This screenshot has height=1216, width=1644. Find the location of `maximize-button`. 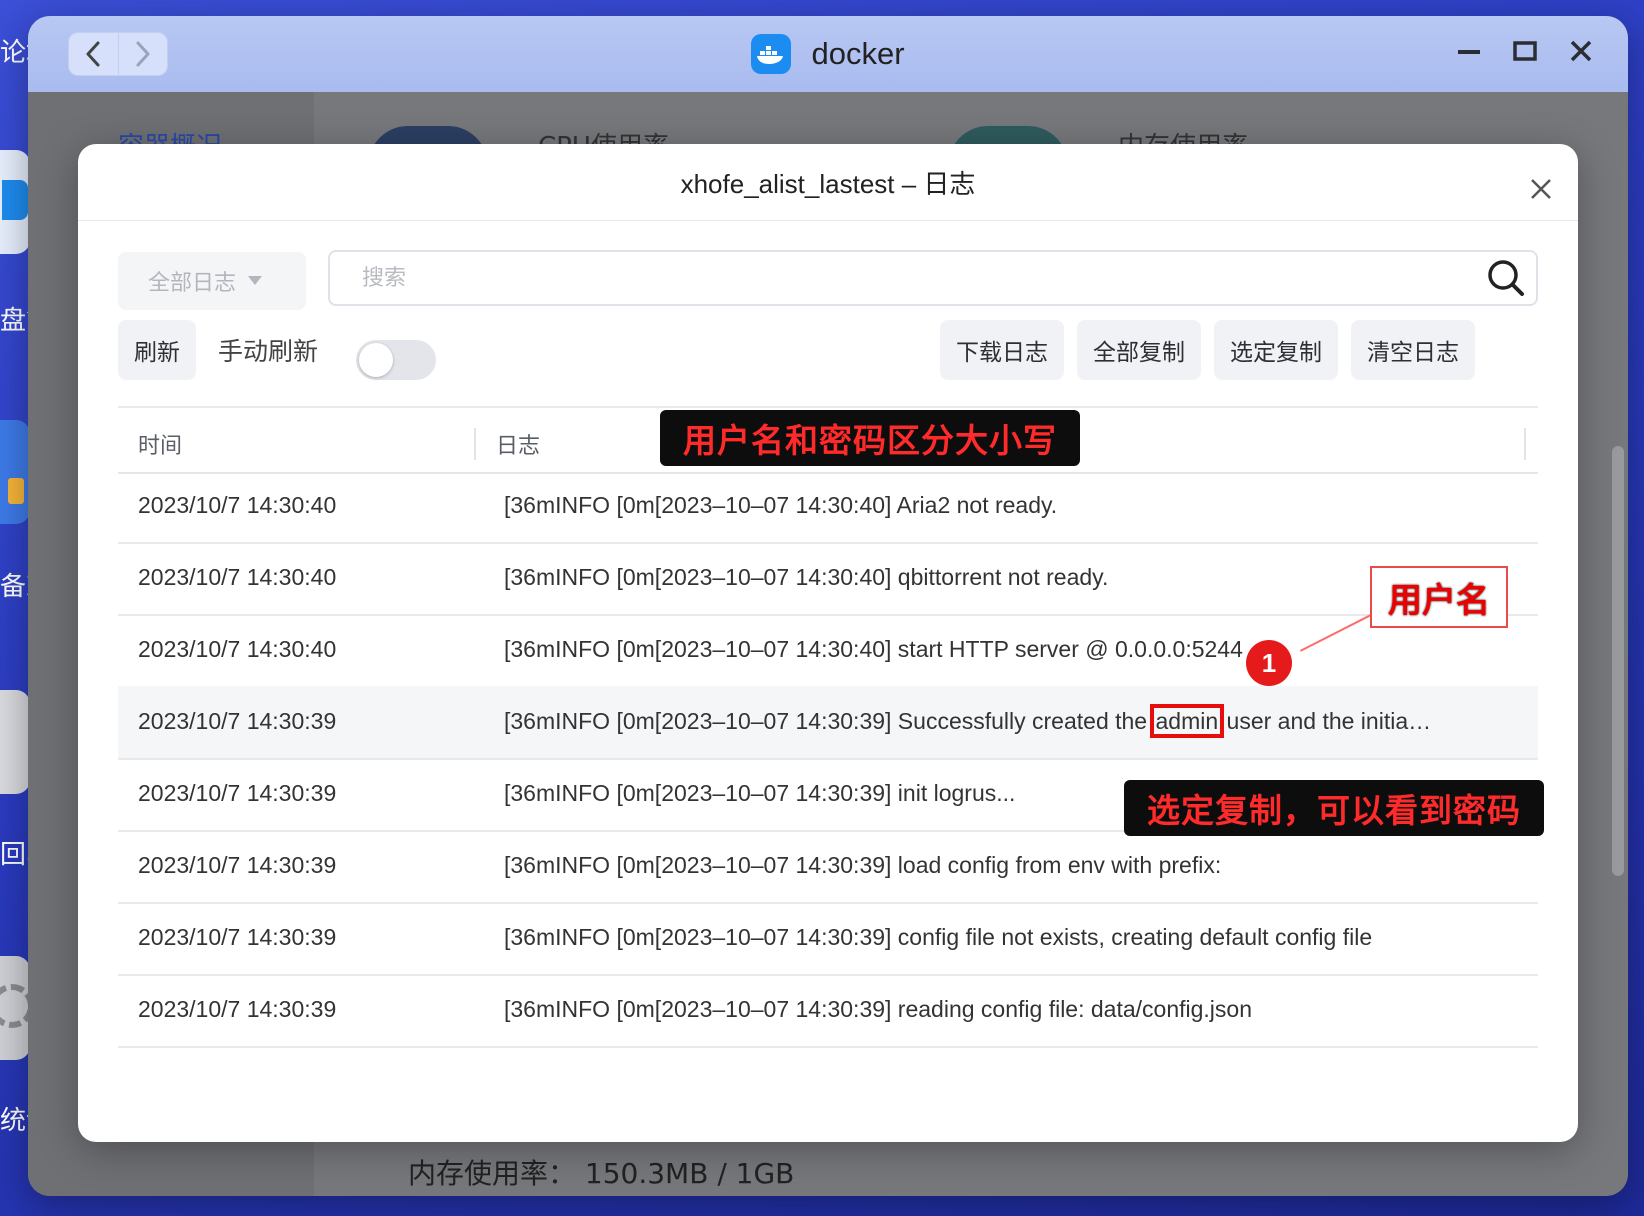

maximize-button is located at coordinates (1525, 51).